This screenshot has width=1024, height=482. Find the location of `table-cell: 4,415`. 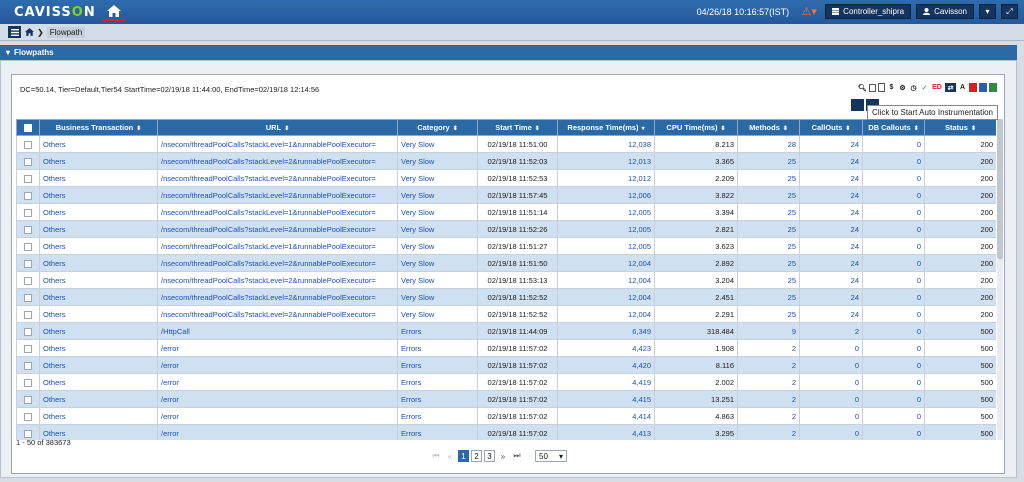

table-cell: 4,415 is located at coordinates (606, 399).